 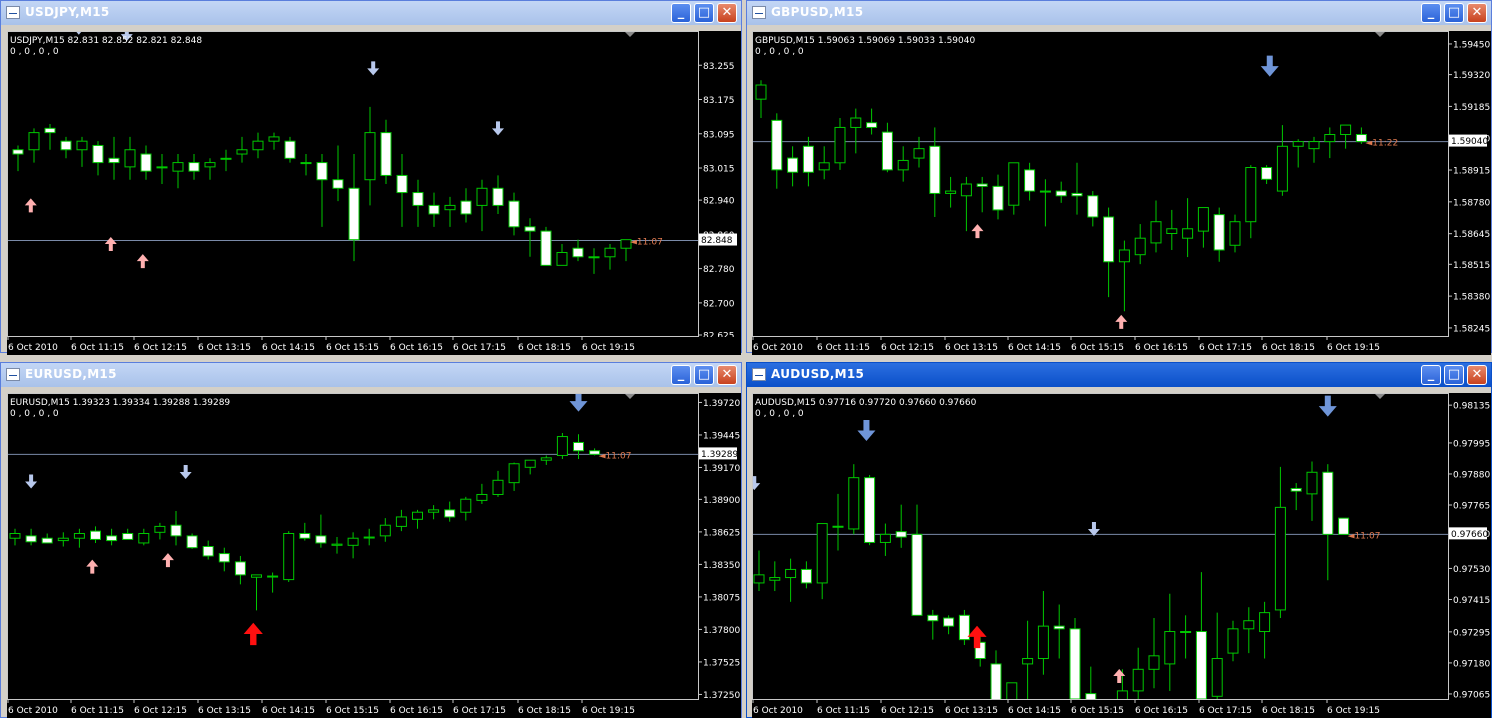 What do you see at coordinates (907, 348) in the screenshot?
I see `time-tick-label: 6 Oct 12:15` at bounding box center [907, 348].